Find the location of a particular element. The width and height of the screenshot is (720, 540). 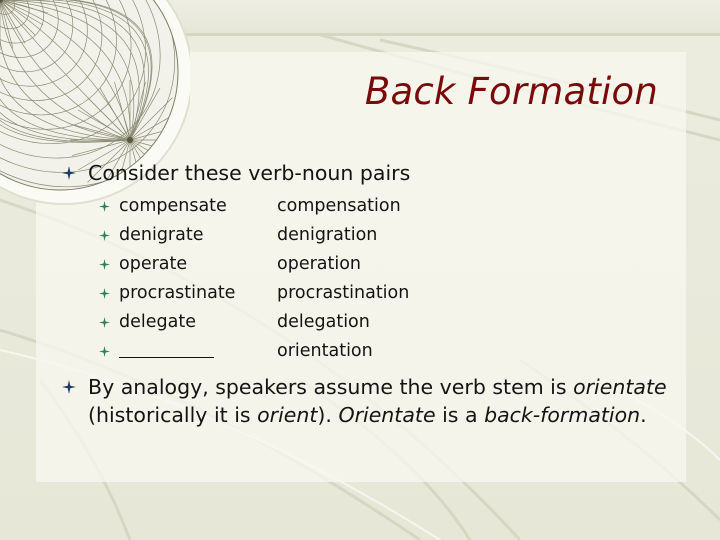

text-segment: ). is located at coordinates (328, 414).